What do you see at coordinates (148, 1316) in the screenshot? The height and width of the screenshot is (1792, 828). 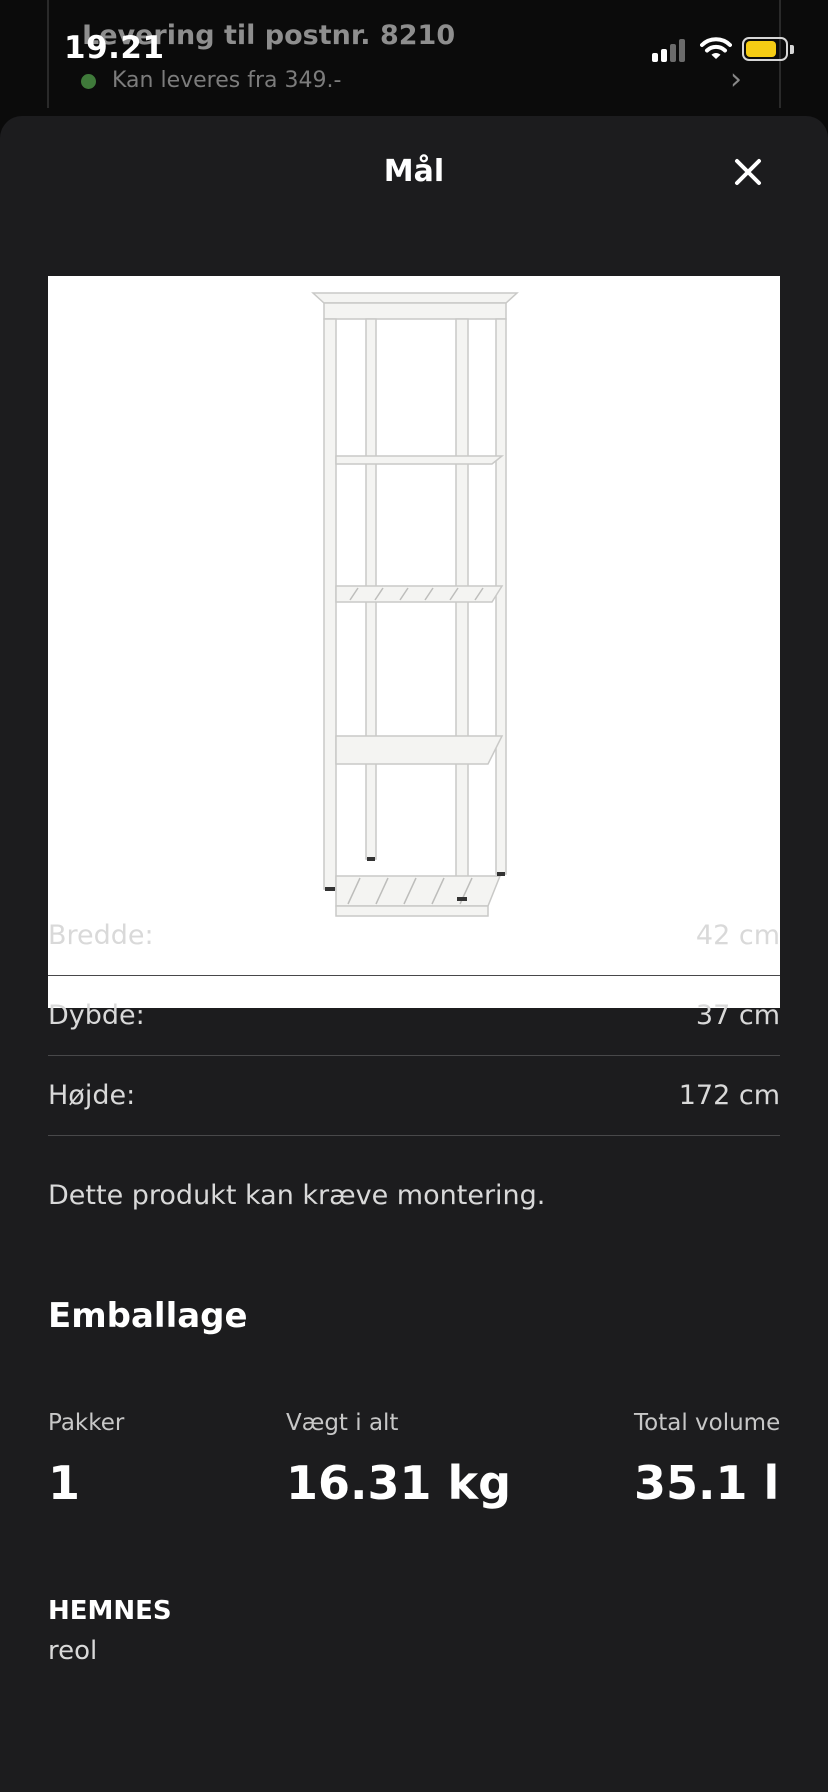 I see `packaging-title: Emballage` at bounding box center [148, 1316].